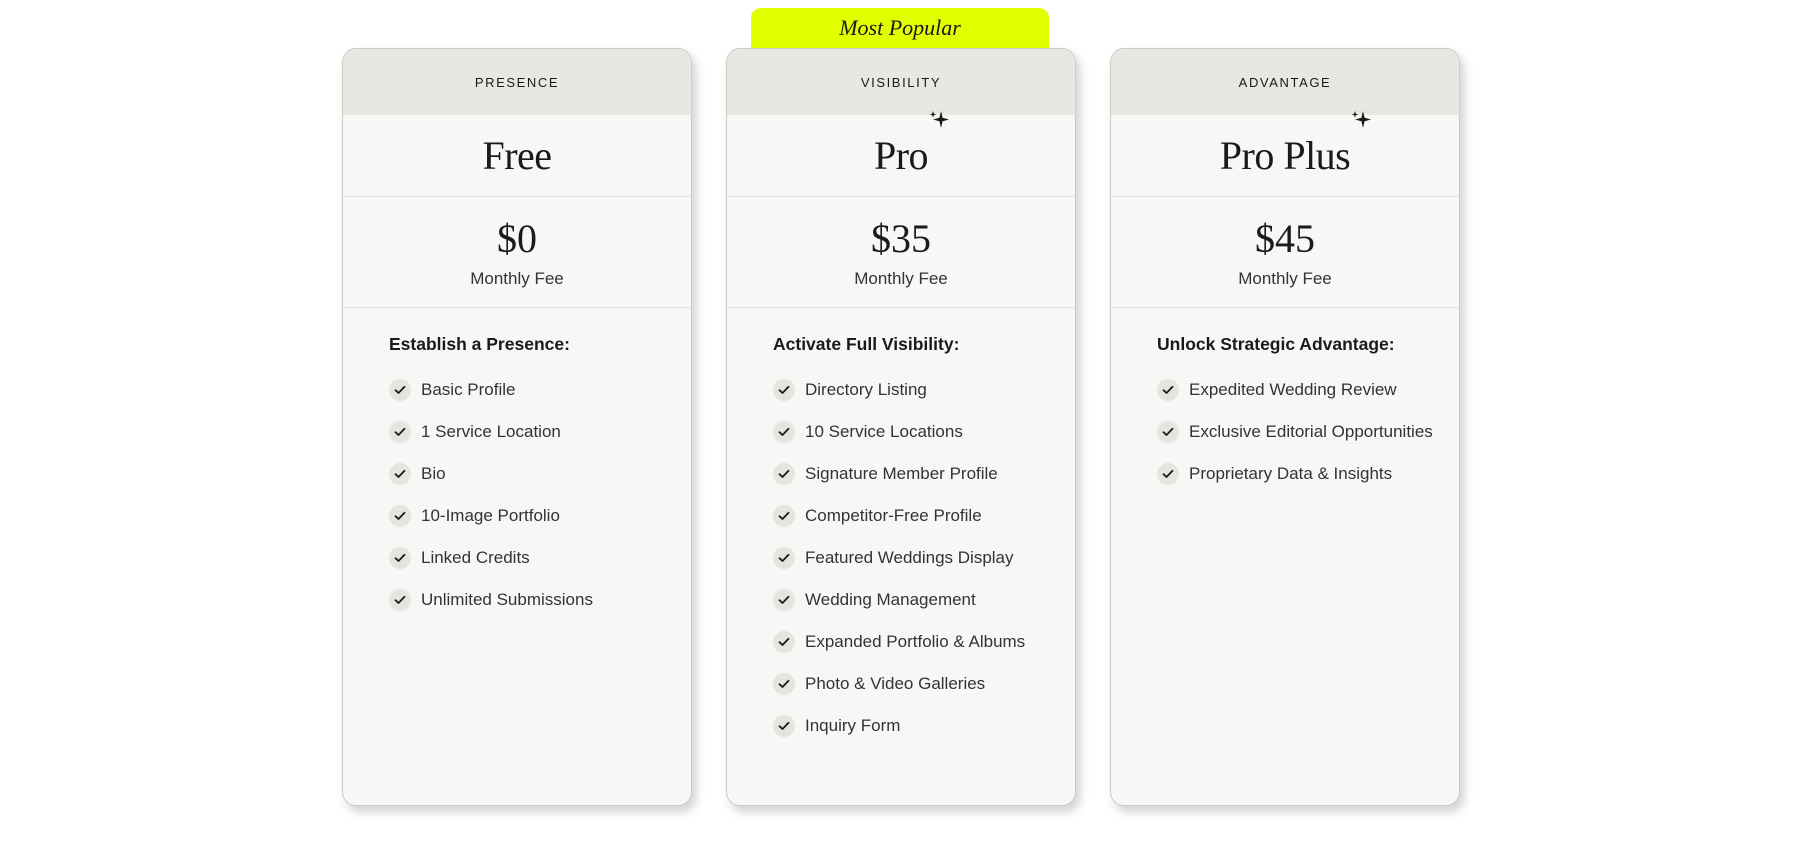  What do you see at coordinates (901, 238) in the screenshot?
I see `plan-price: $35` at bounding box center [901, 238].